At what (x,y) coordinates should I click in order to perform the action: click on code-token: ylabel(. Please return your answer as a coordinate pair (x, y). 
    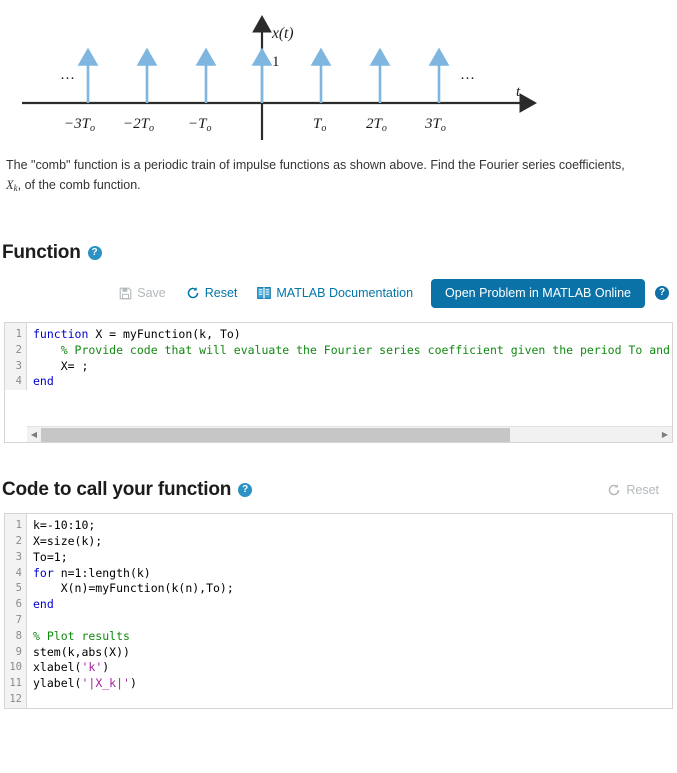
    Looking at the image, I should click on (57, 683).